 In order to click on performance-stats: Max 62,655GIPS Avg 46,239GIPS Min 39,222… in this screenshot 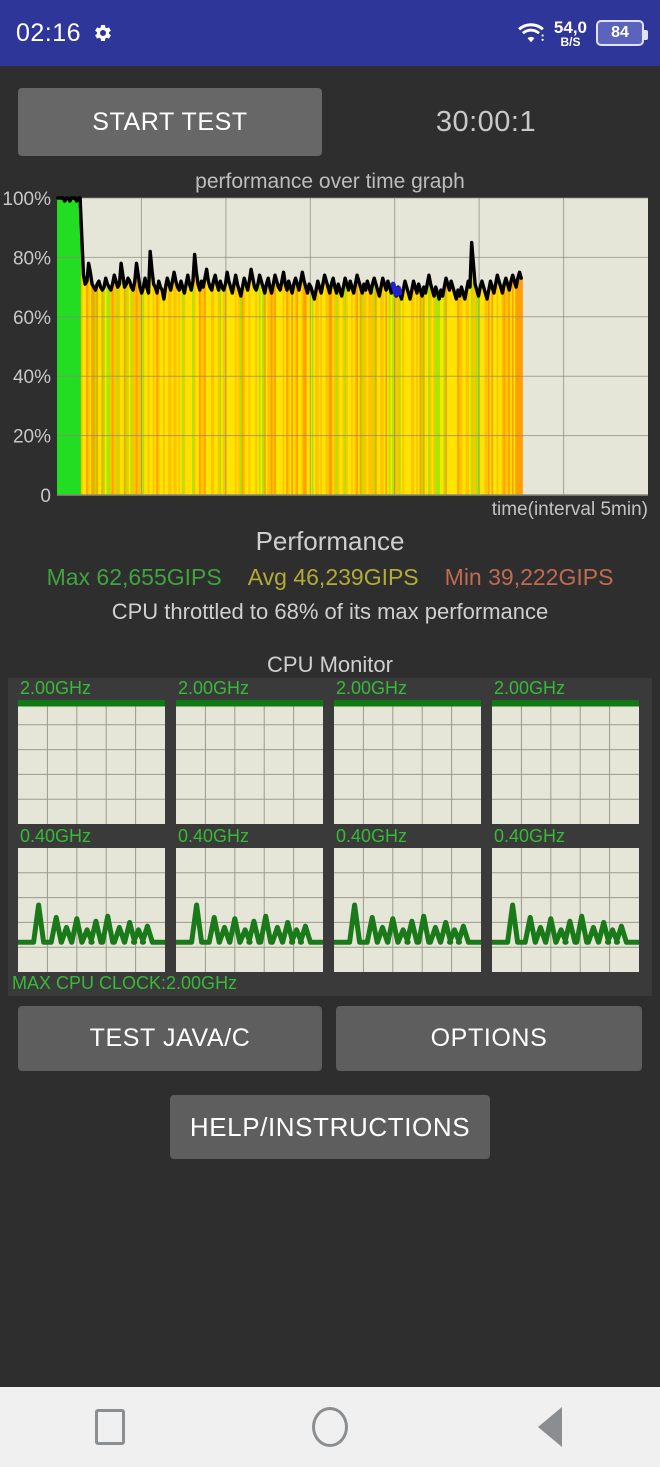, I will do `click(330, 577)`.